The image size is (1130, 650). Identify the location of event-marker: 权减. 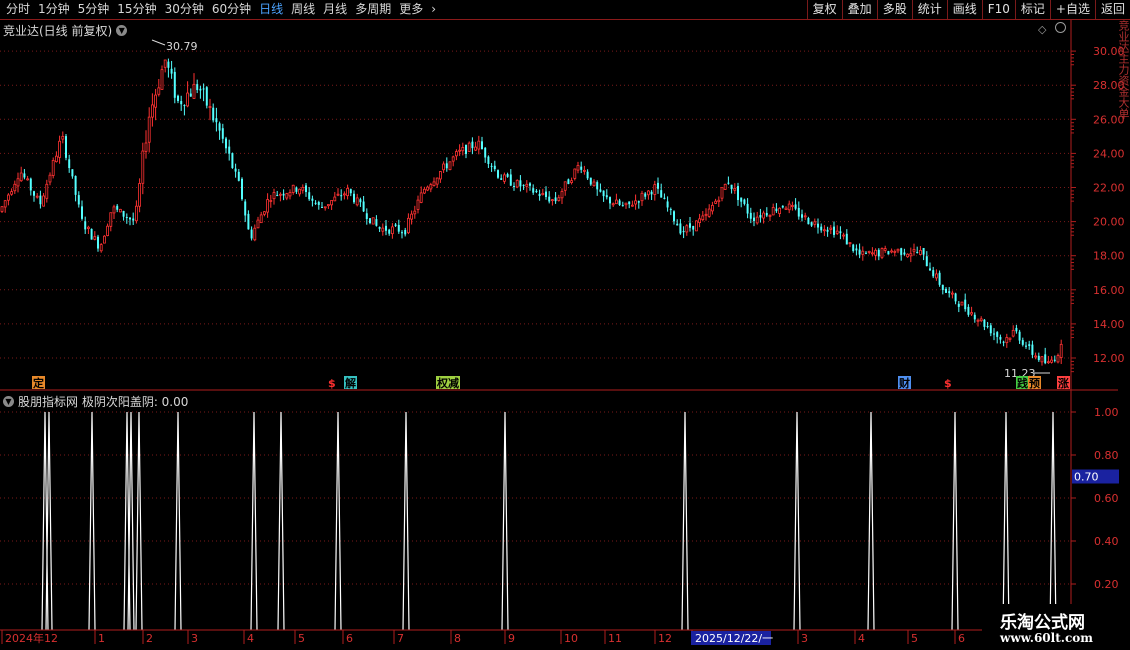
(447, 383).